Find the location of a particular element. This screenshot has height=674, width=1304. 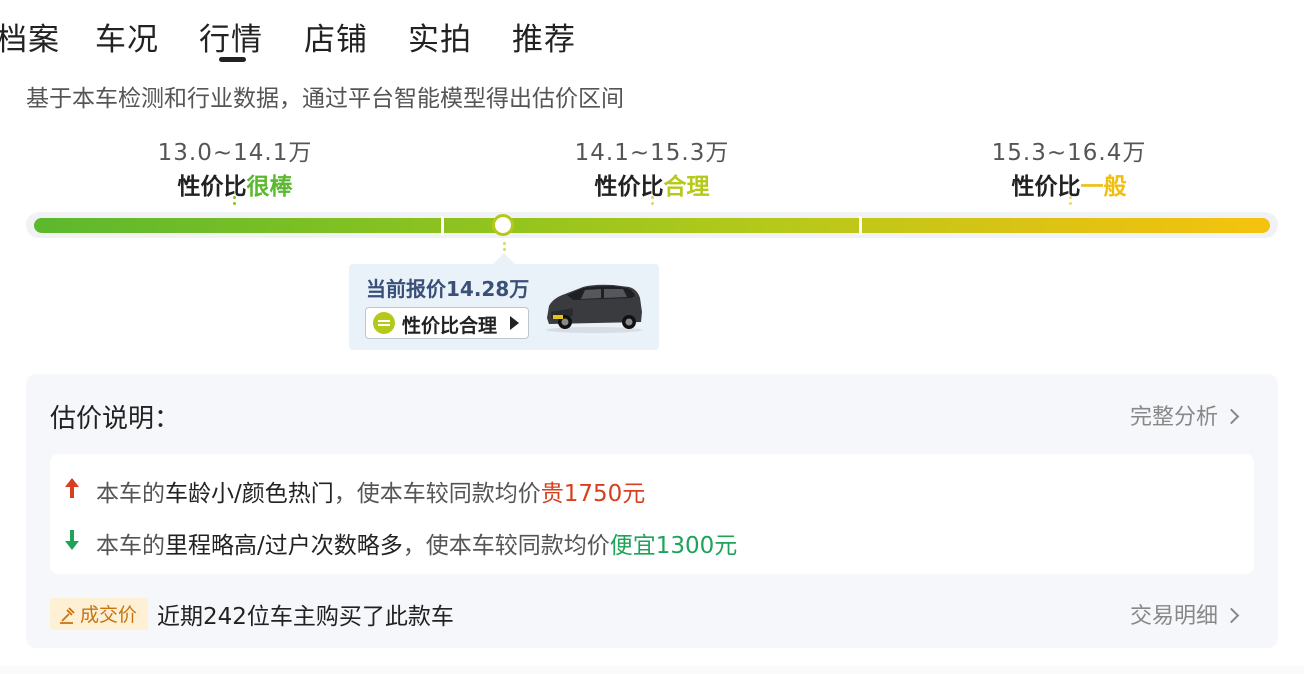

deal-price-badge: 成交价 is located at coordinates (99, 614).